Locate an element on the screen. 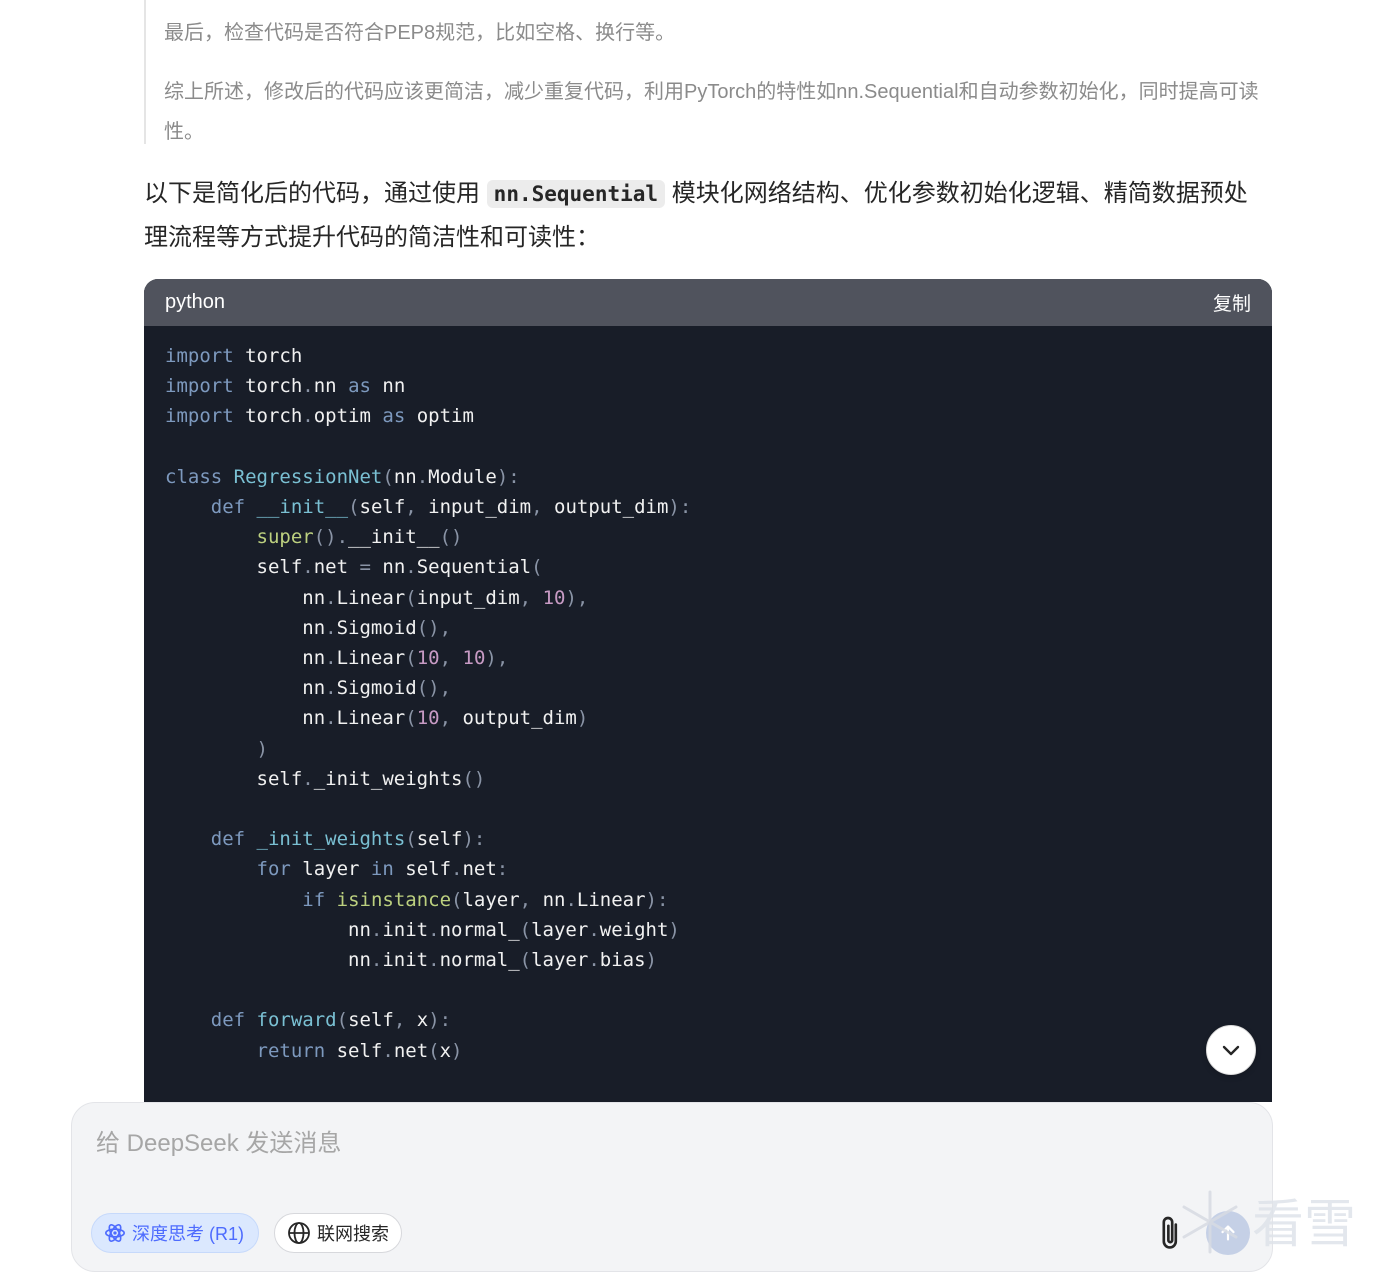 This screenshot has height=1280, width=1388. web-search-toggle: 联网搜索 is located at coordinates (338, 1233).